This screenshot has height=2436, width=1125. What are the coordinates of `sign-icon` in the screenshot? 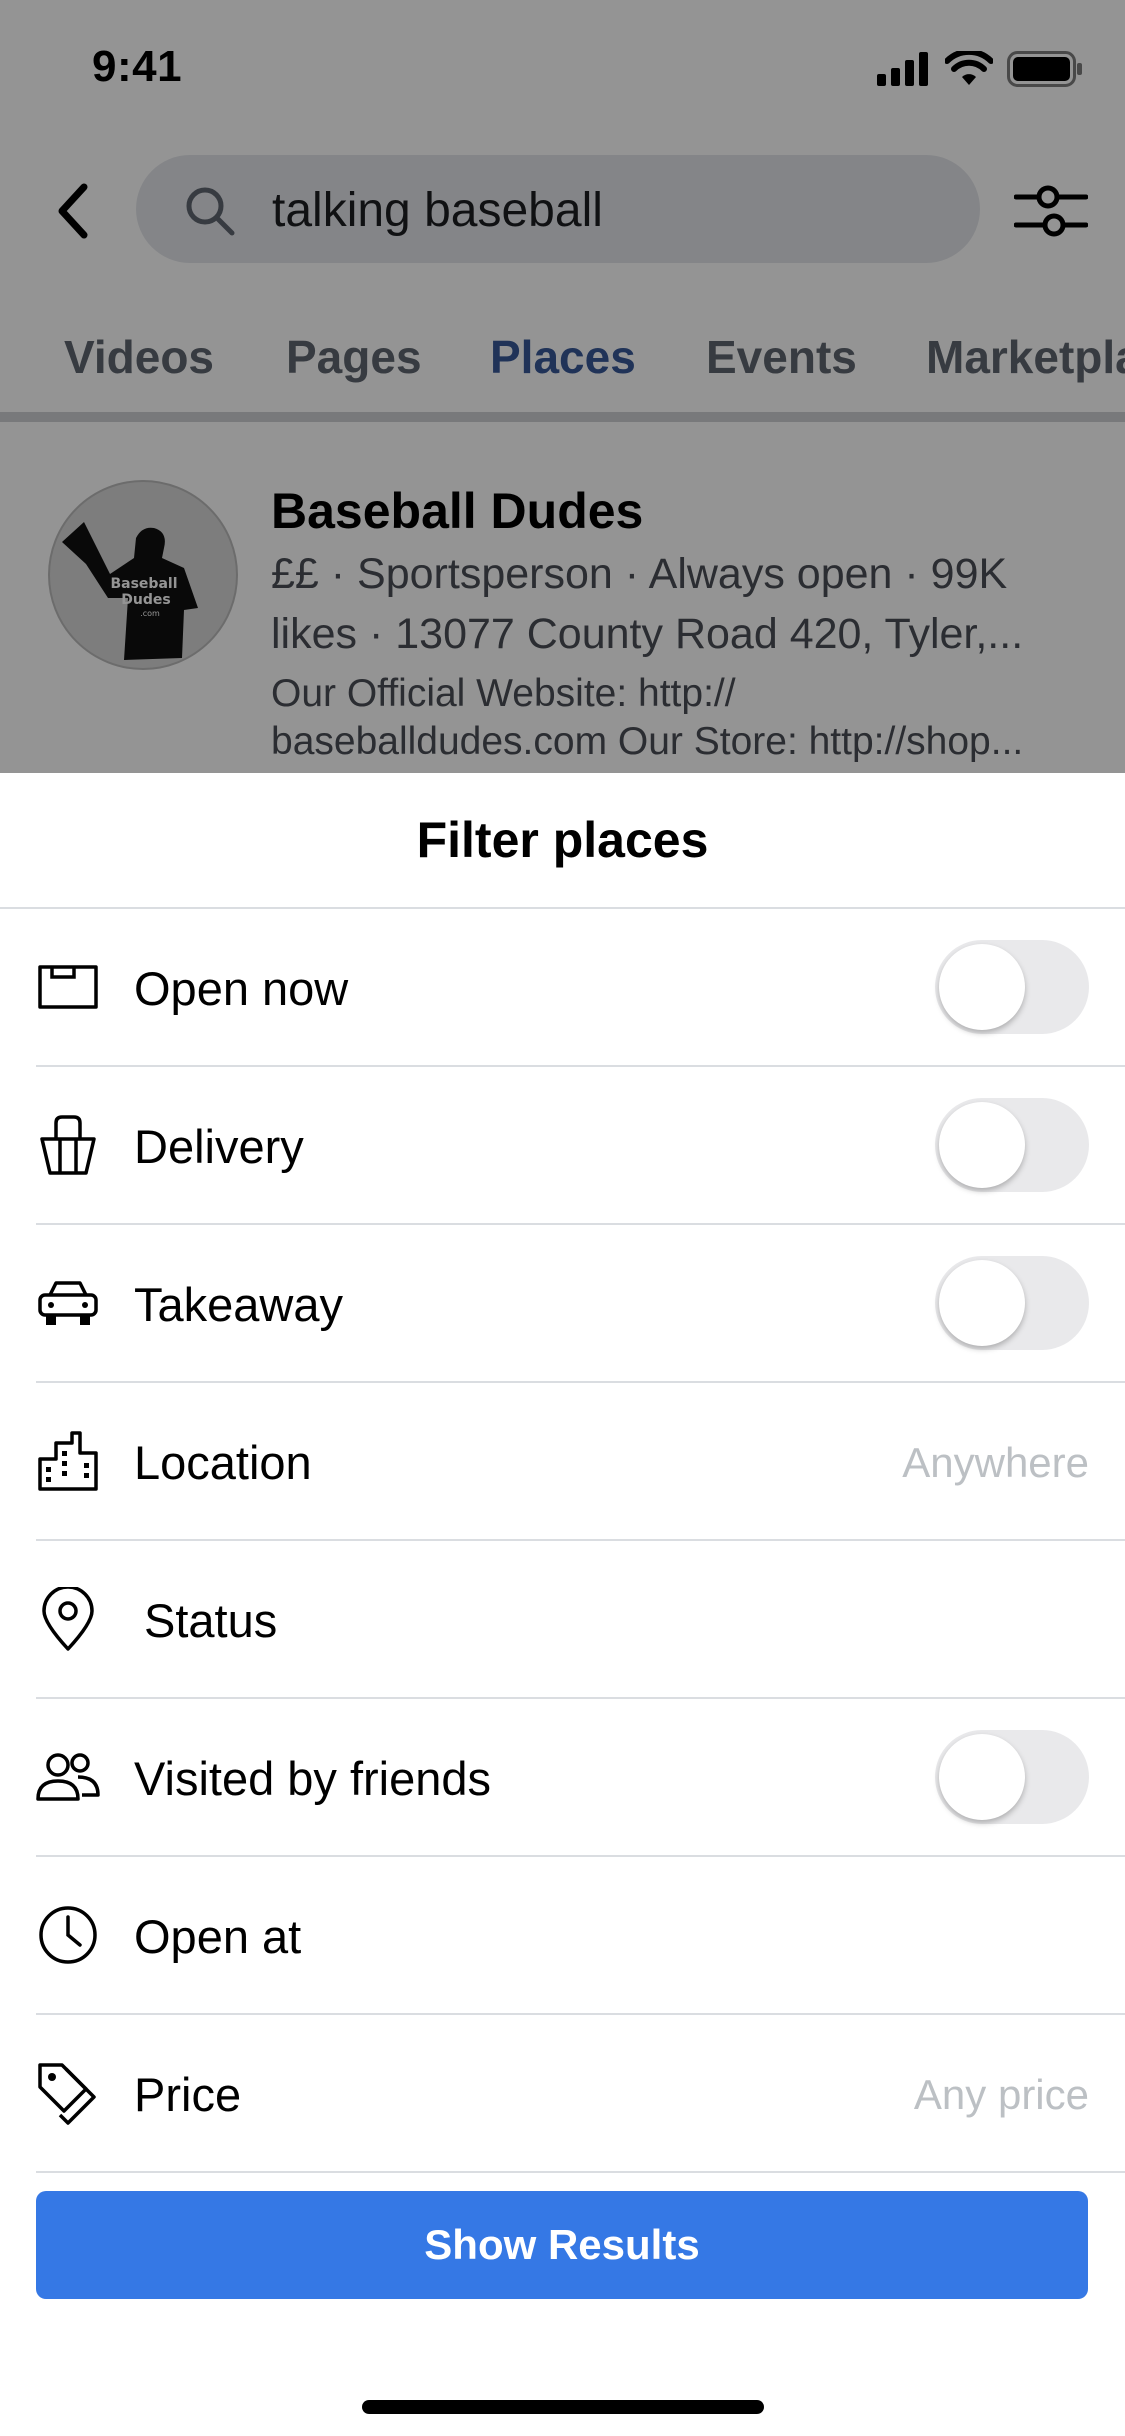 It's located at (68, 987).